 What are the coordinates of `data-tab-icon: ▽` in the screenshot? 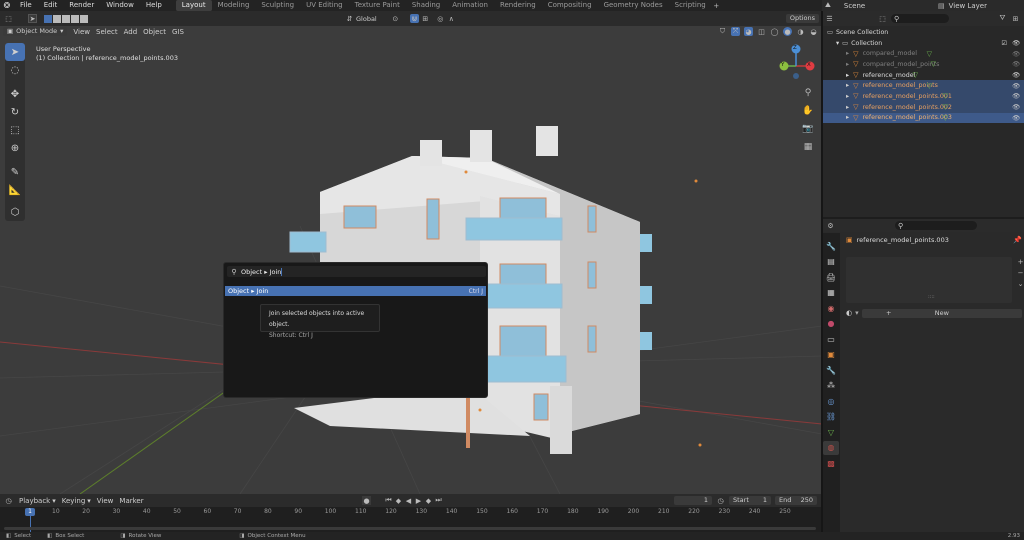 It's located at (831, 432).